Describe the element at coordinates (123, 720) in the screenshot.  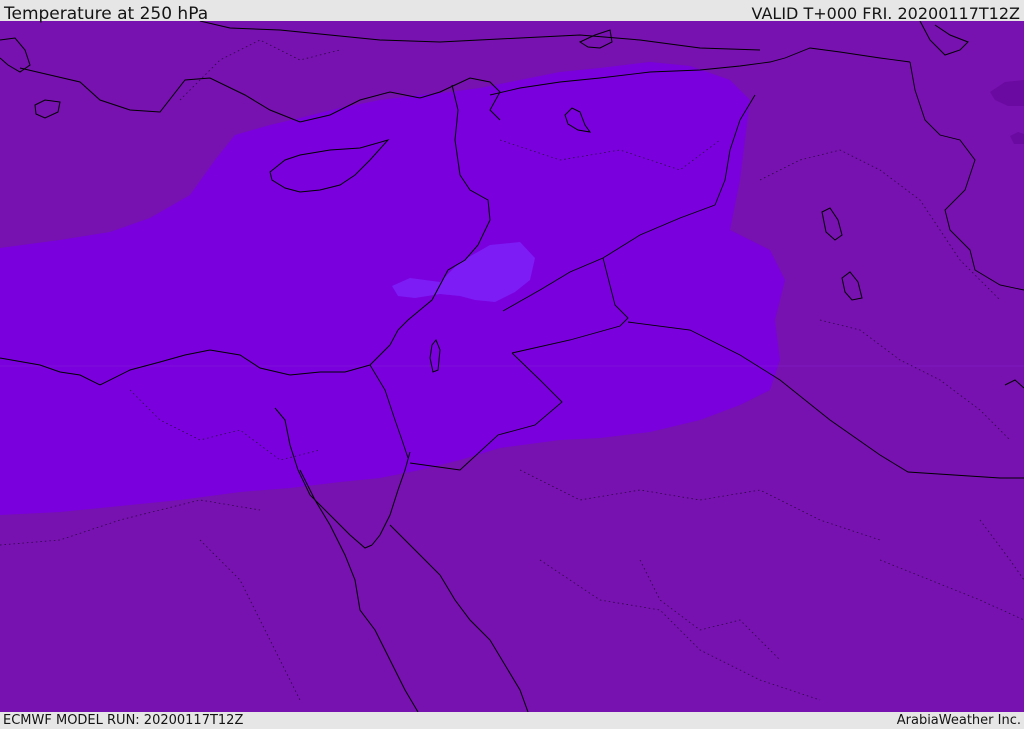
I see `model-run-label: ECMWF MODEL RUN: 20200117T12Z` at that location.